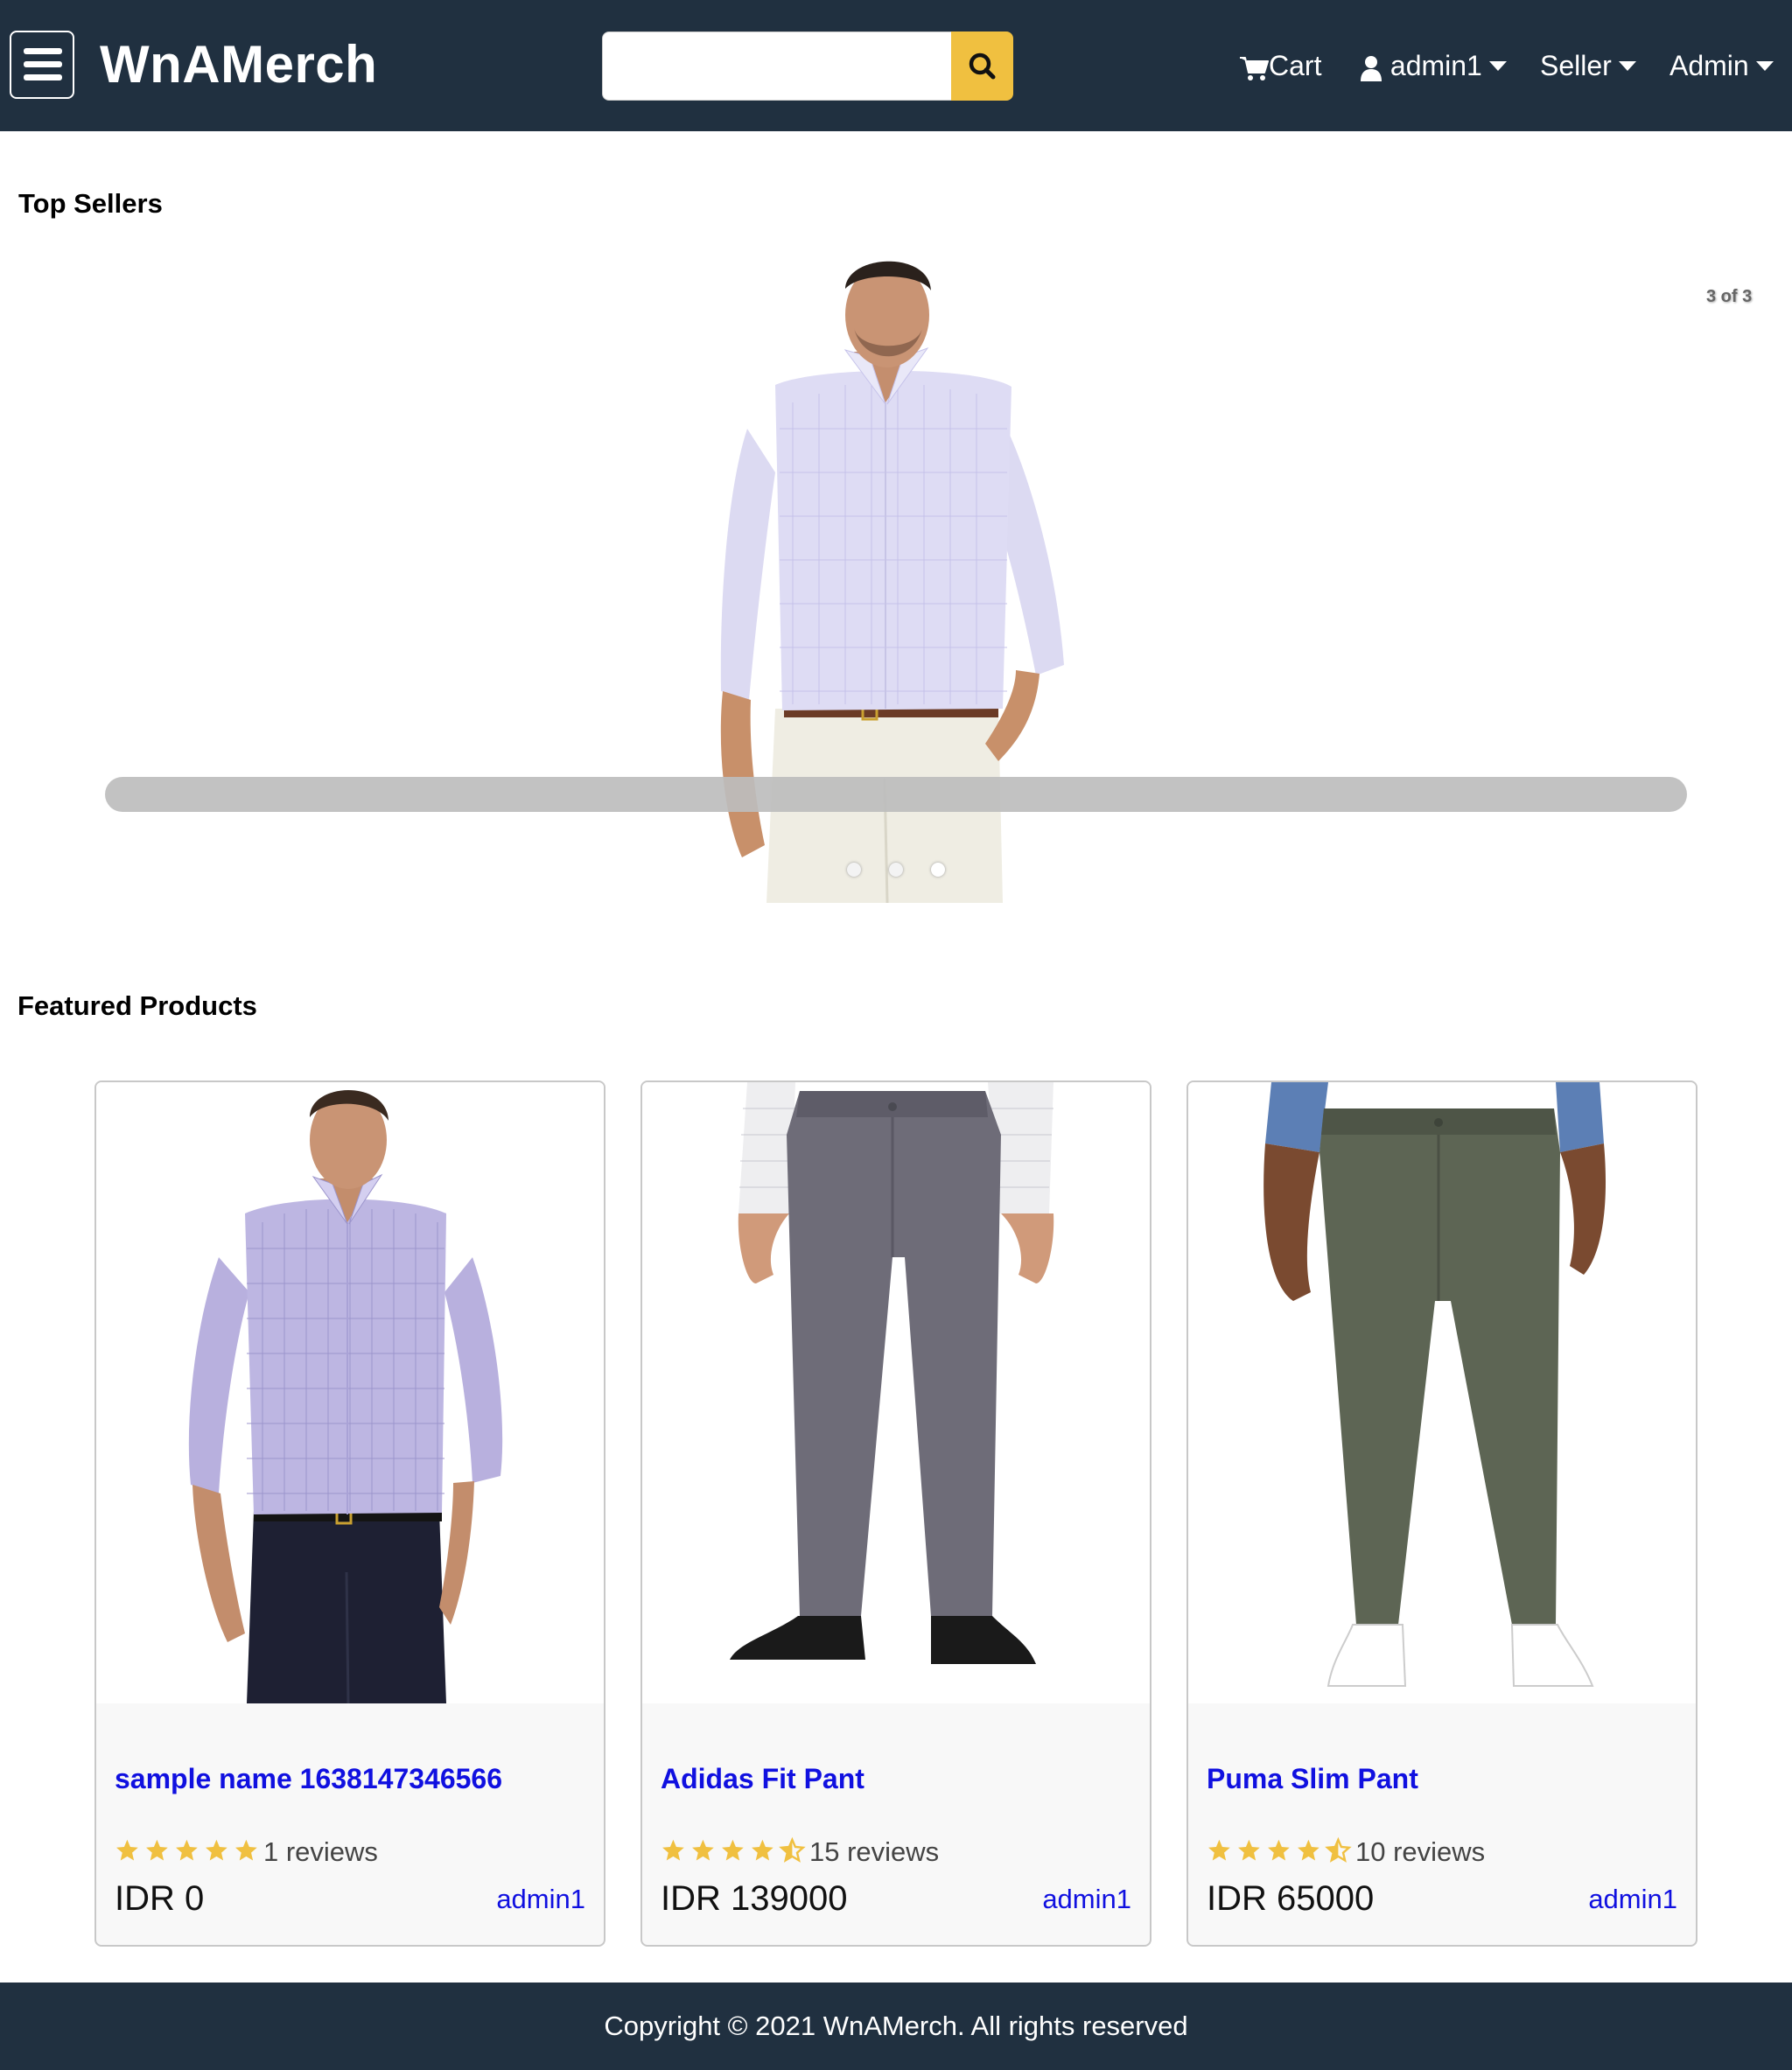  I want to click on nav-user-label: admin1, so click(1436, 65).